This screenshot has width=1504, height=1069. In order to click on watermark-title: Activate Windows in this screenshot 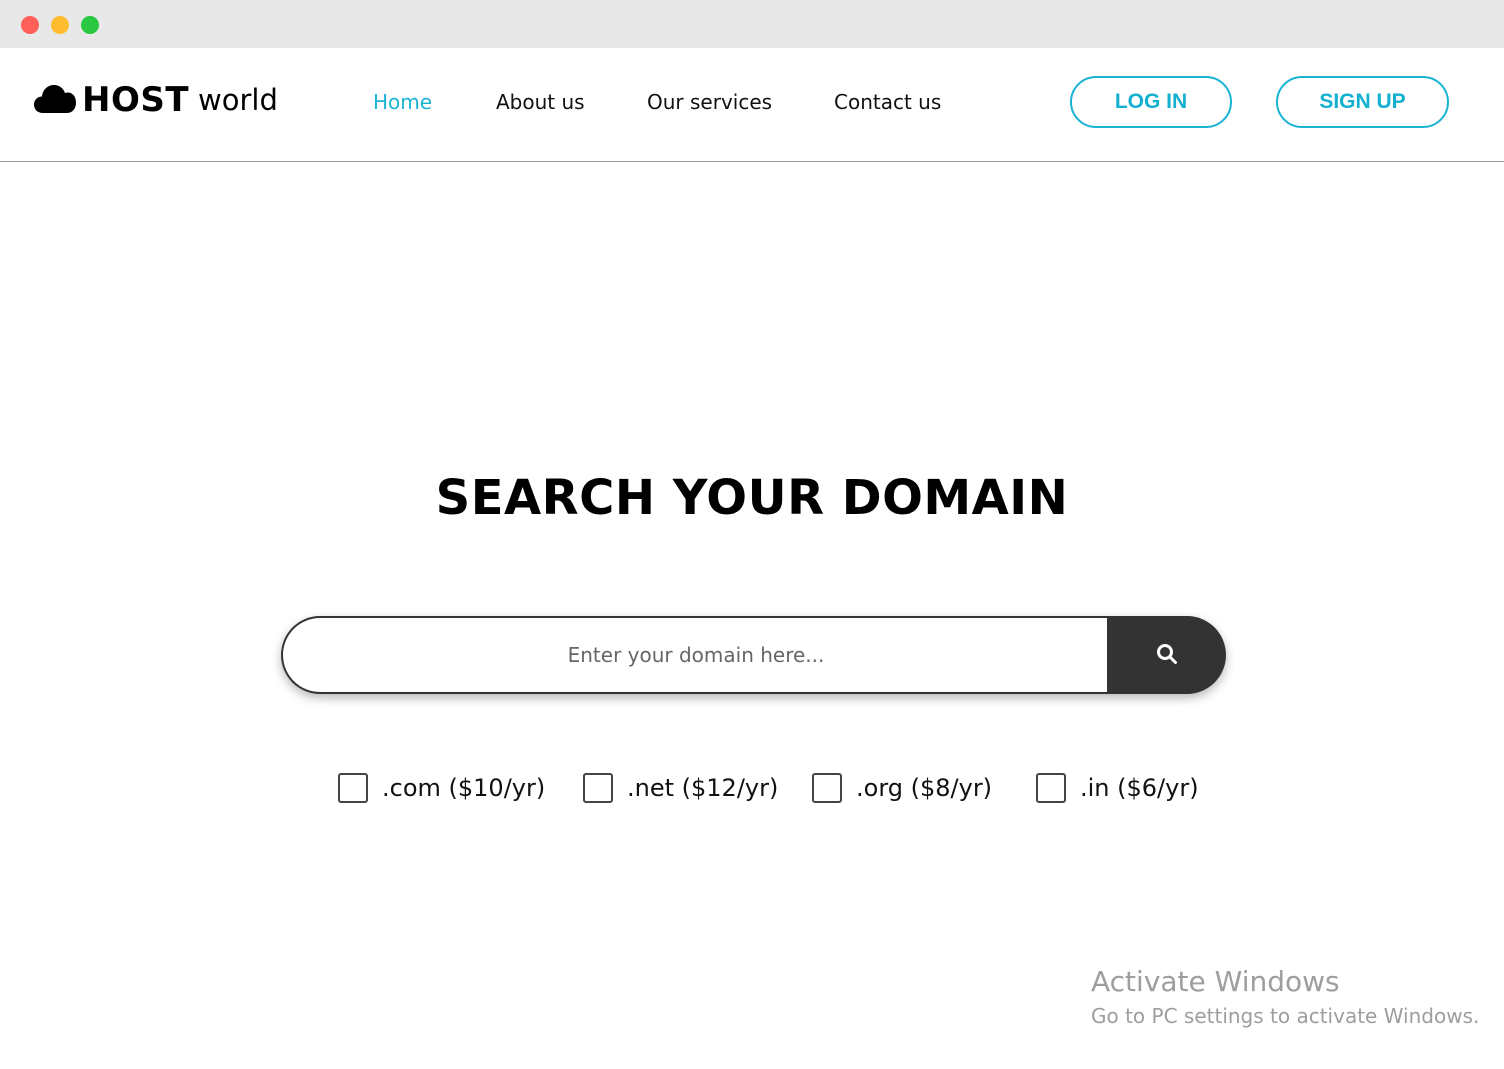, I will do `click(1215, 981)`.